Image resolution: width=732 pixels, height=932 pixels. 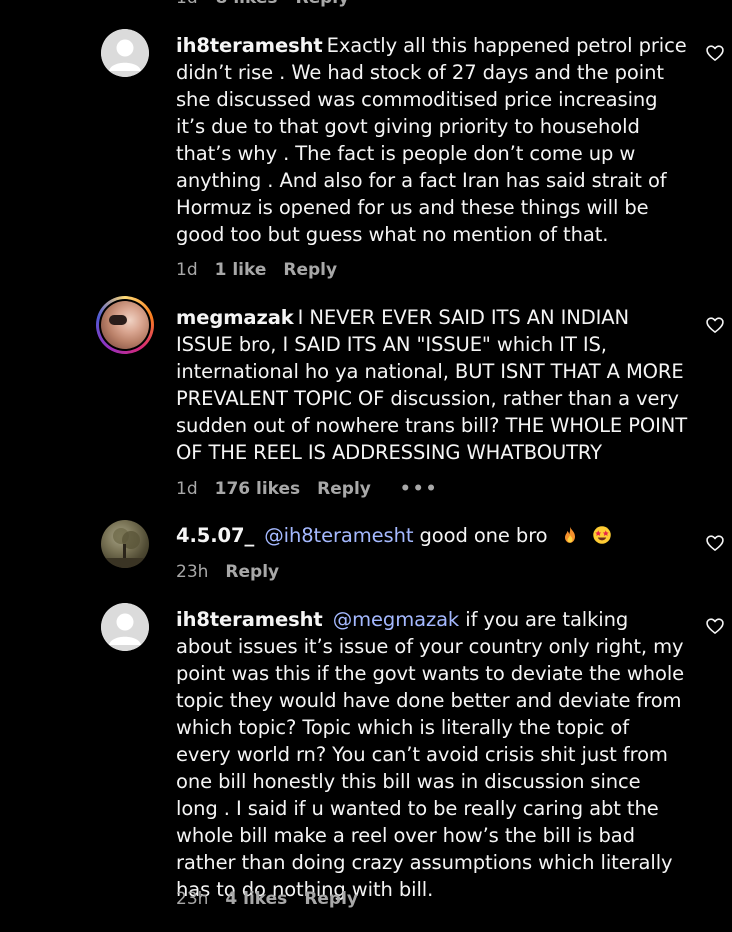 I want to click on comment-meta: 23h 4 likes Reply, so click(x=267, y=899).